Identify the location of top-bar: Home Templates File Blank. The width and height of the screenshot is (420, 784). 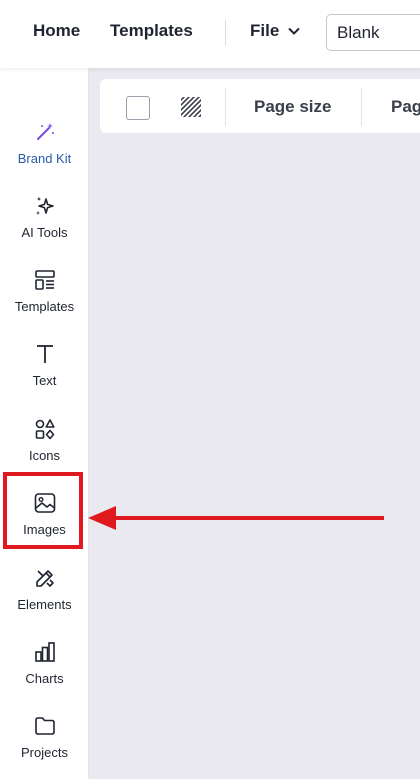
(210, 34).